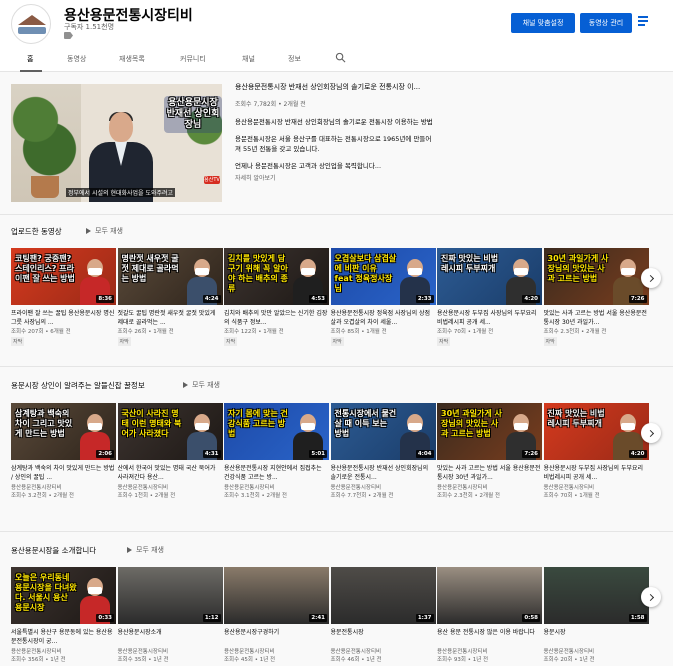  I want to click on video-meta: 조회수 93회 • 1년 전, so click(463, 660).